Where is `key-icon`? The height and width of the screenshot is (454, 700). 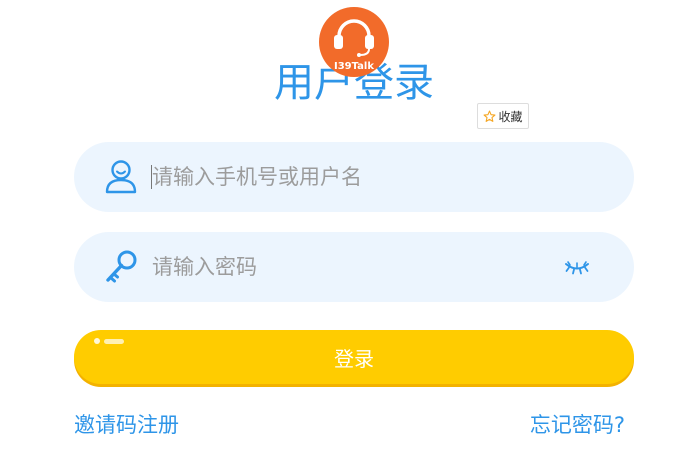
key-icon is located at coordinates (121, 267).